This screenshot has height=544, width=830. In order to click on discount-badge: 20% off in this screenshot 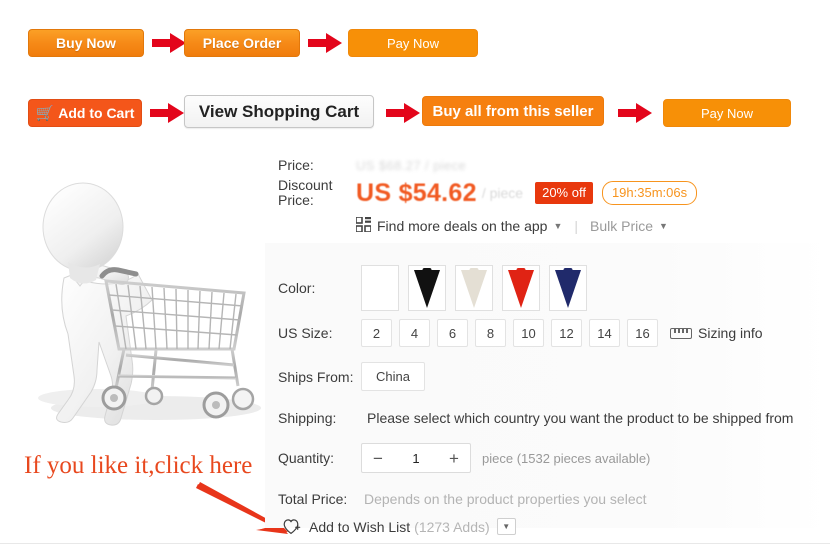, I will do `click(564, 193)`.